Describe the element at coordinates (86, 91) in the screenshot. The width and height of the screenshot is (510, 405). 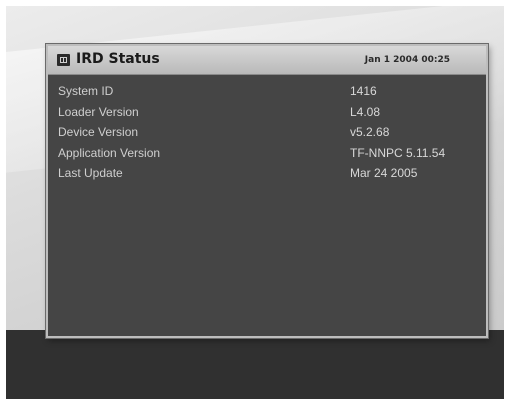
I see `status-label: System ID` at that location.